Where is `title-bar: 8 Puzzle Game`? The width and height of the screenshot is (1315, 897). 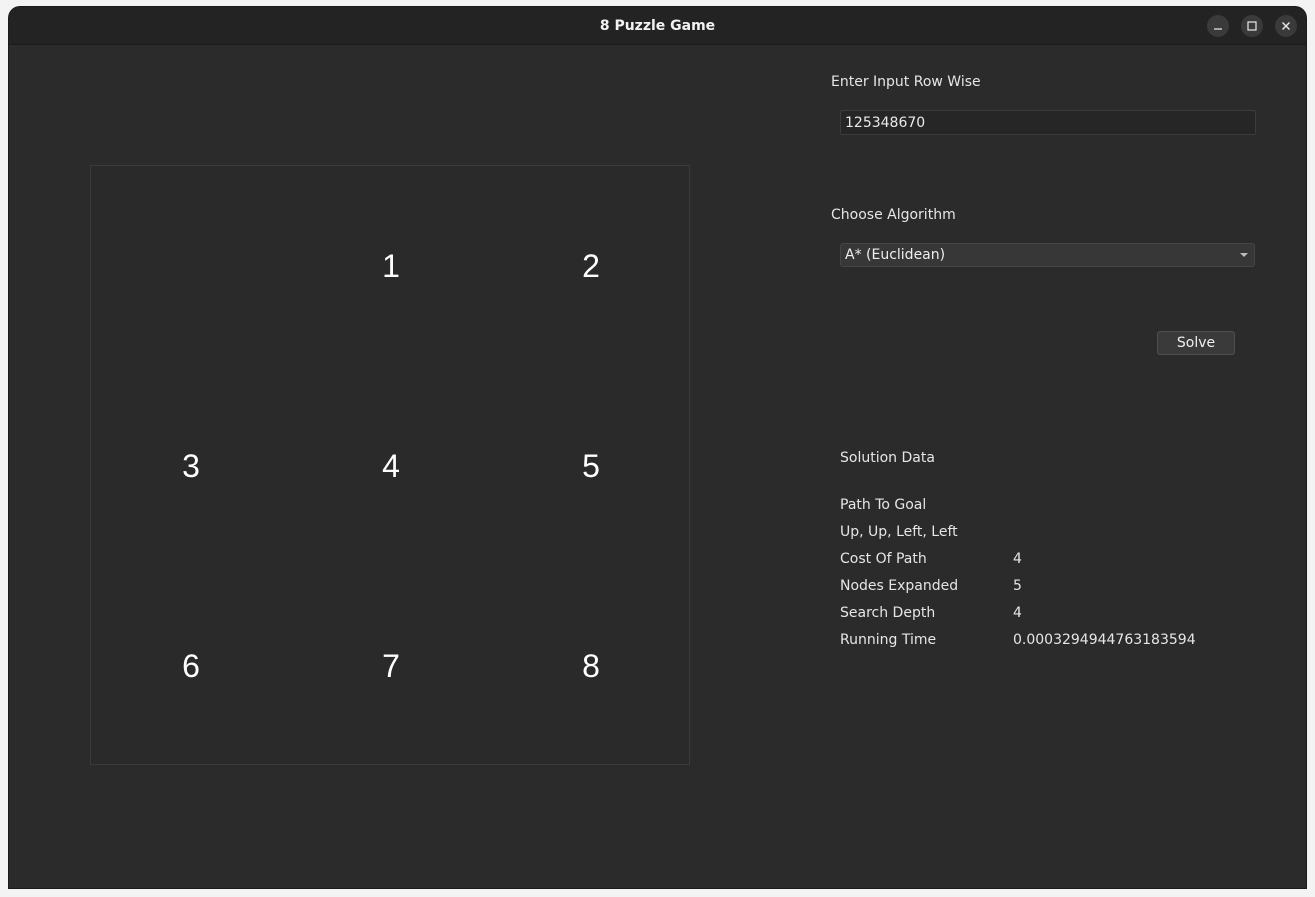
title-bar: 8 Puzzle Game is located at coordinates (657, 26).